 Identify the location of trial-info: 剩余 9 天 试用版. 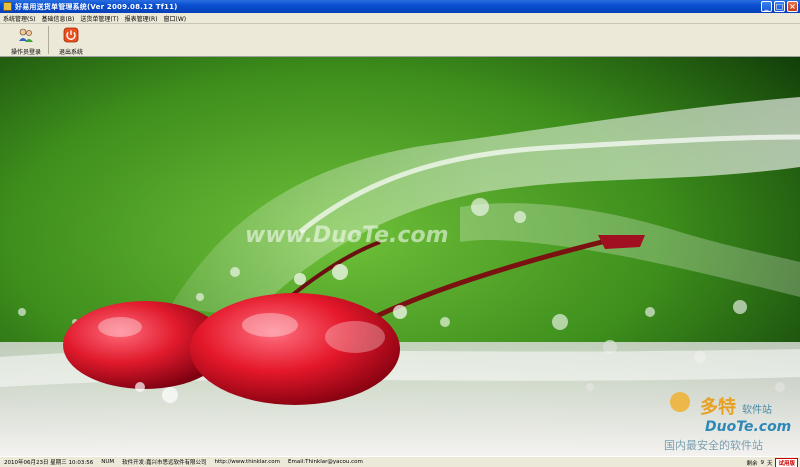
(772, 462).